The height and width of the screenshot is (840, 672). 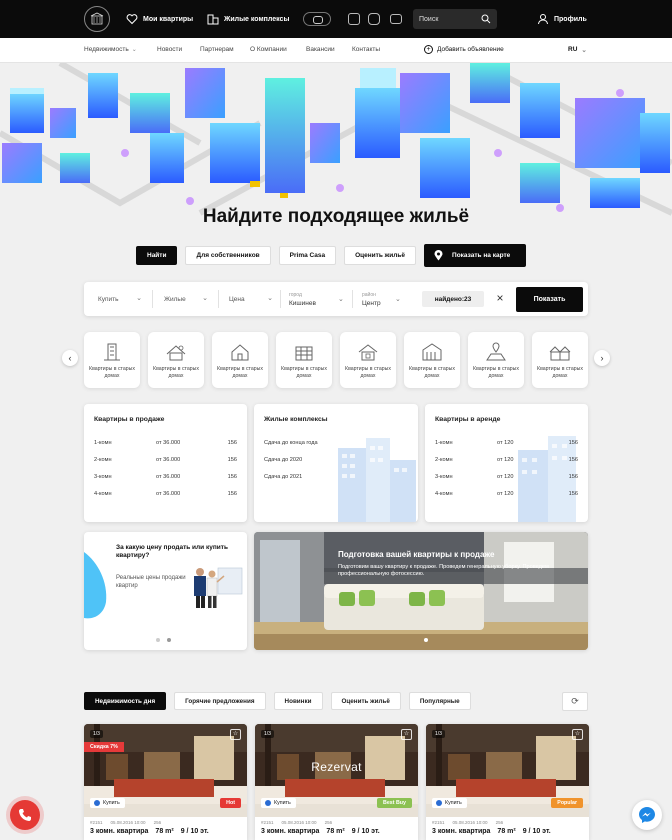 What do you see at coordinates (506, 444) in the screenshot?
I see `price-row: 1-комн от 120 156` at bounding box center [506, 444].